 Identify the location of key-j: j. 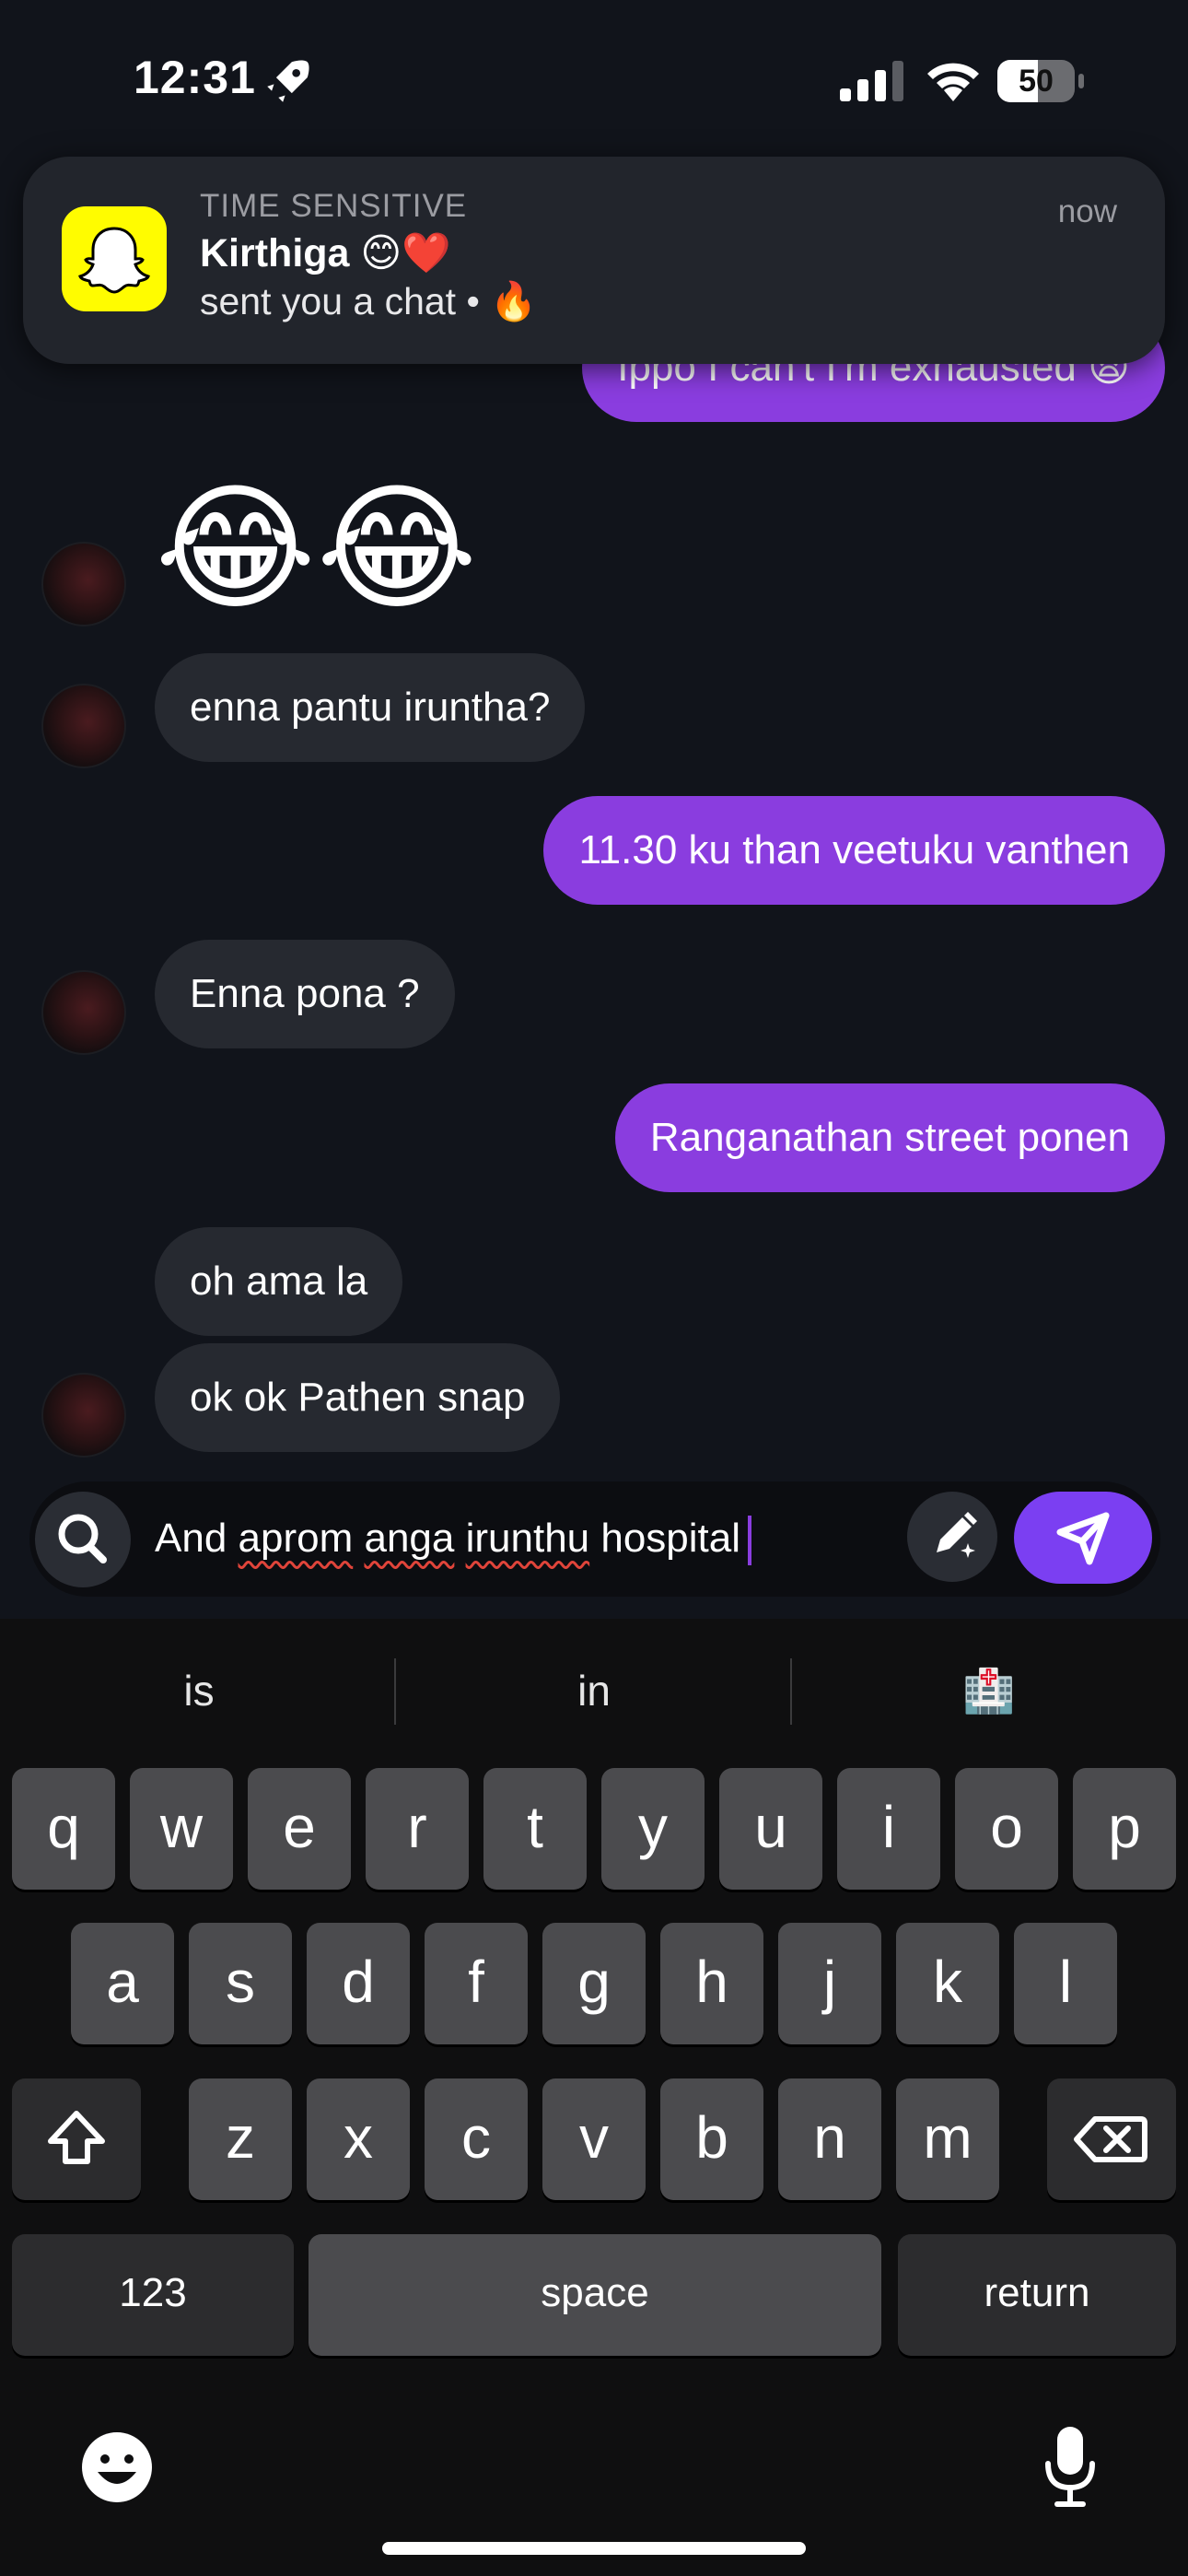
(829, 1983).